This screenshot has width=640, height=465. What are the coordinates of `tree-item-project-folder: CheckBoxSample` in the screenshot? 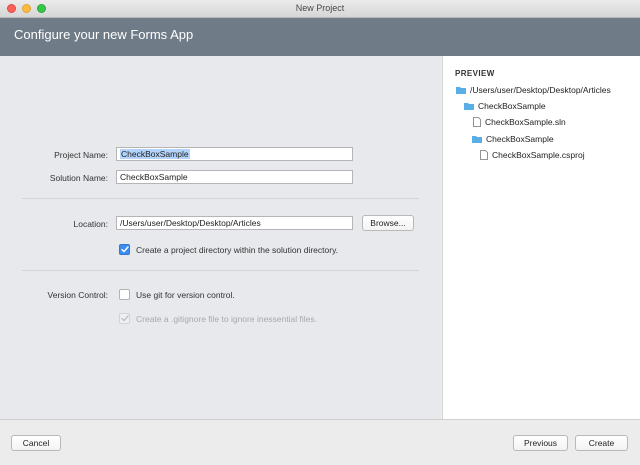 It's located at (513, 139).